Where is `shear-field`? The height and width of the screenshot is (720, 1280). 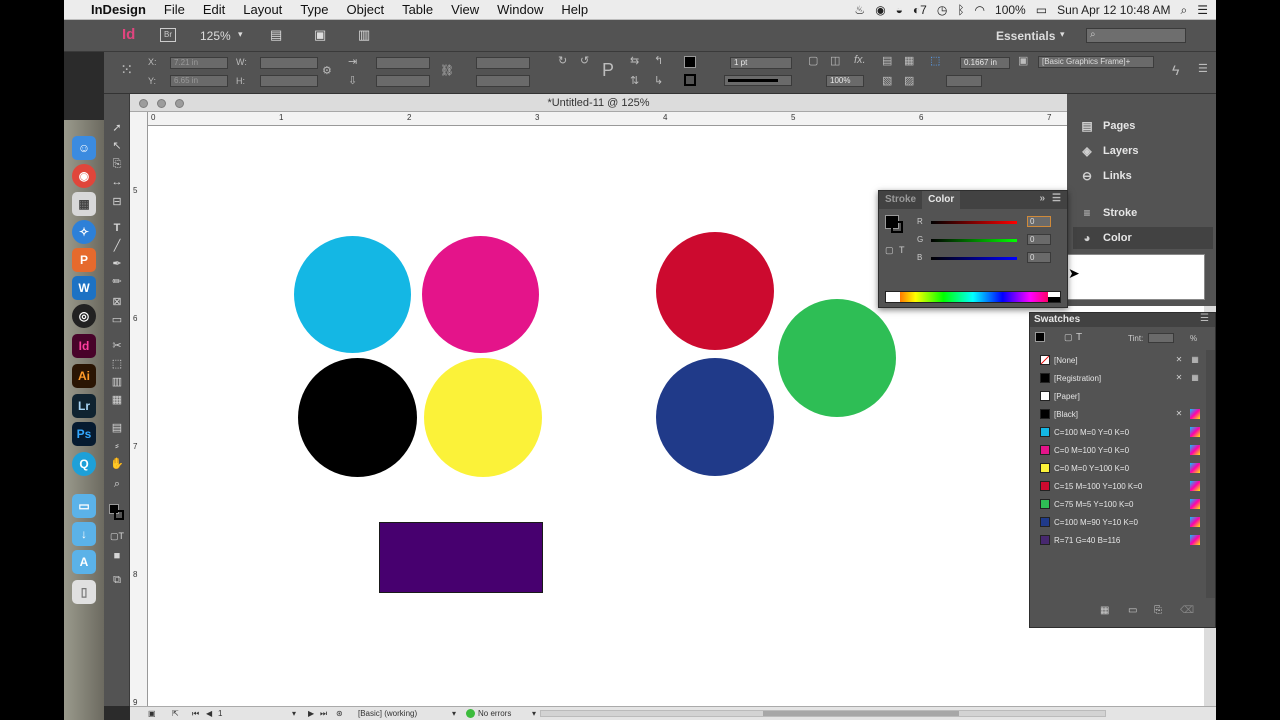
shear-field is located at coordinates (503, 81).